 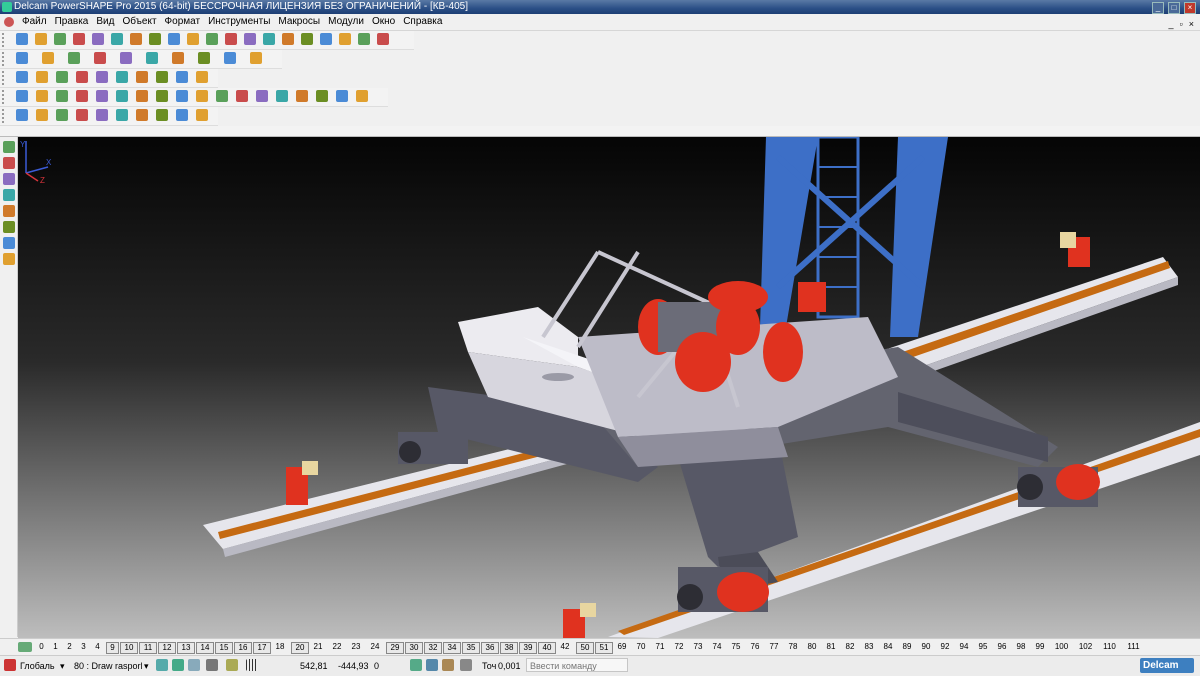 I want to click on sphere-icon, so click(x=9, y=259).